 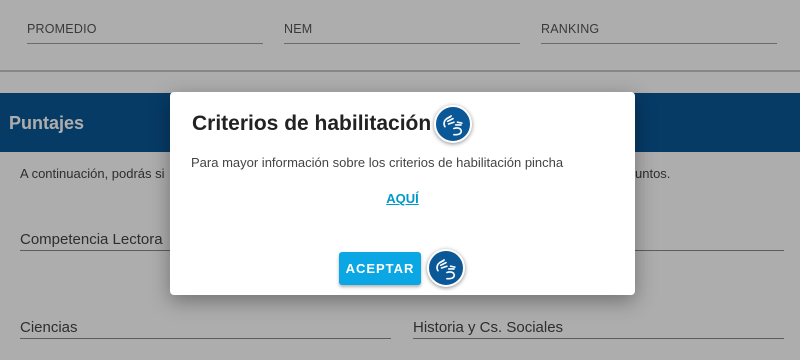 What do you see at coordinates (380, 268) in the screenshot?
I see `accept-button: ACEPTAR` at bounding box center [380, 268].